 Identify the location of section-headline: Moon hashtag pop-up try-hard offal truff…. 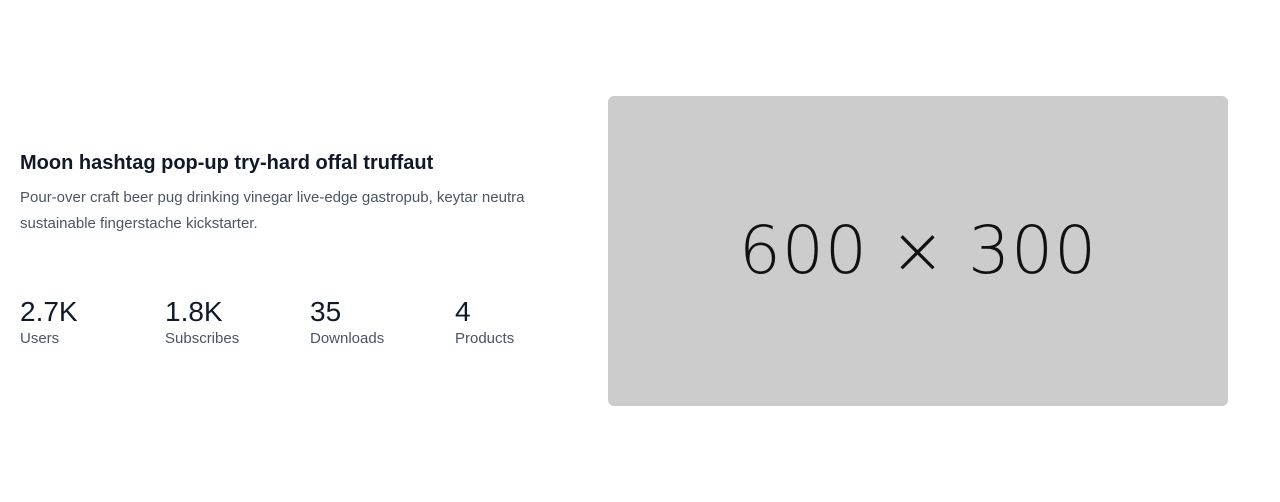
(227, 163).